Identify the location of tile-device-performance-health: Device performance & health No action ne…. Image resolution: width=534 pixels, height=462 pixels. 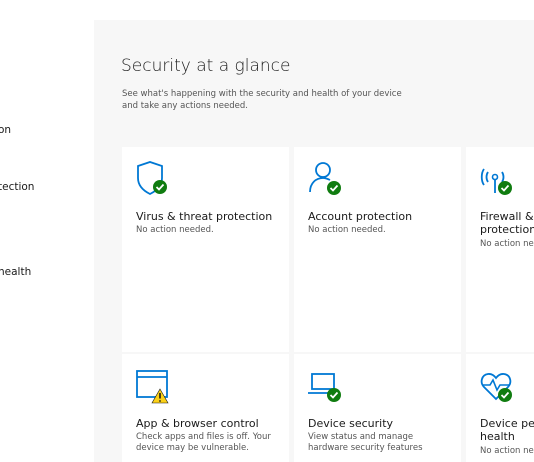
(500, 408).